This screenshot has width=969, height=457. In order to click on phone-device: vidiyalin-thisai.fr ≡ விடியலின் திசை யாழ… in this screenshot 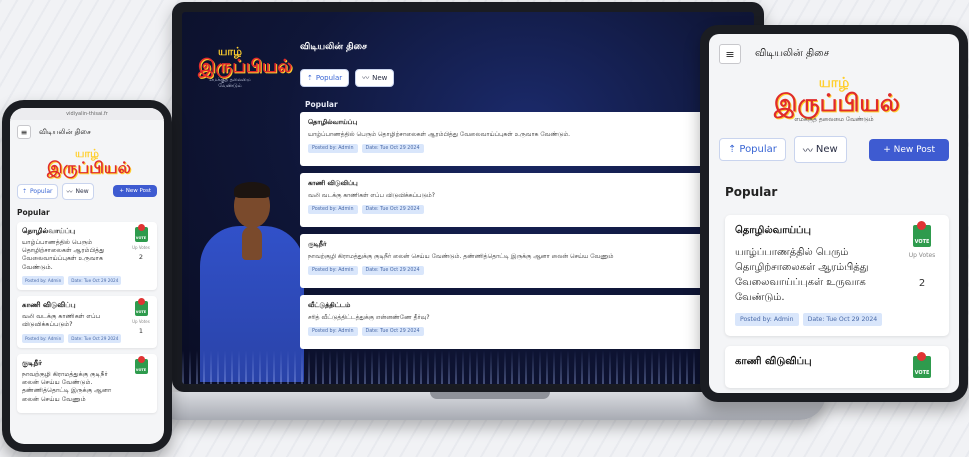, I will do `click(87, 276)`.